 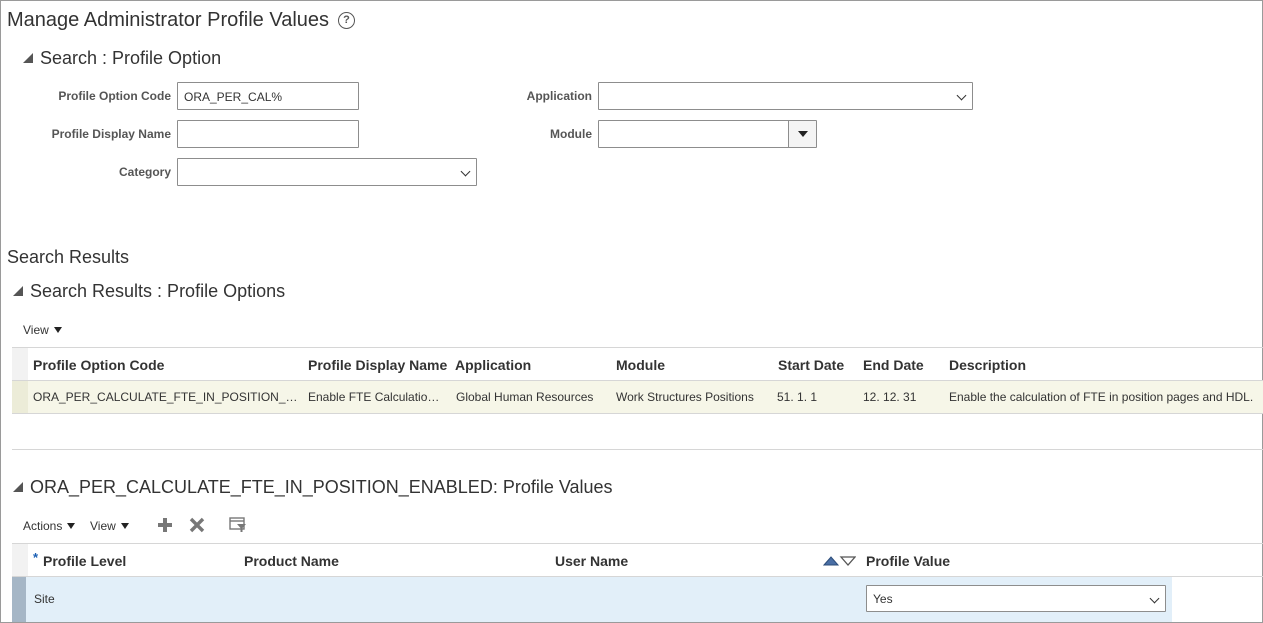 I want to click on column-header-module: Module, so click(x=640, y=365).